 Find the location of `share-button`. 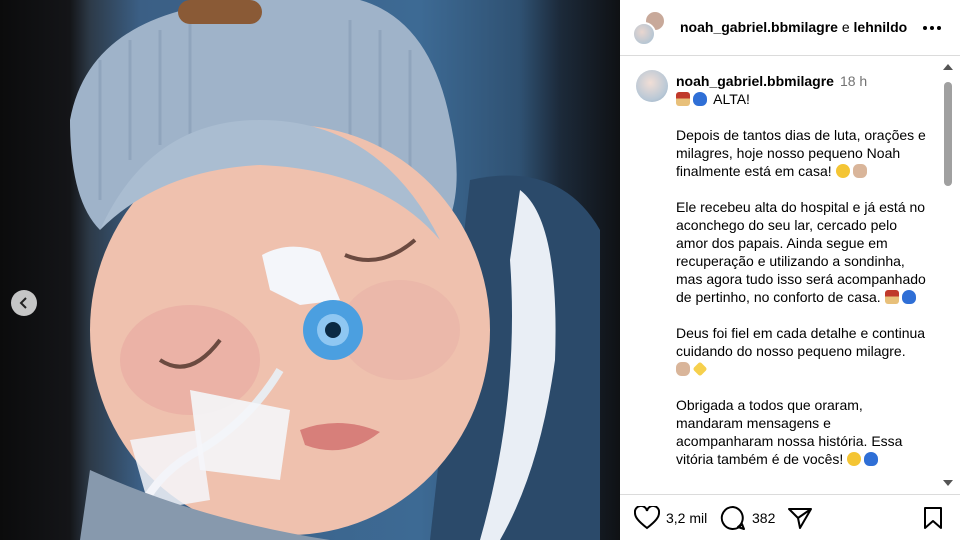

share-button is located at coordinates (800, 518).